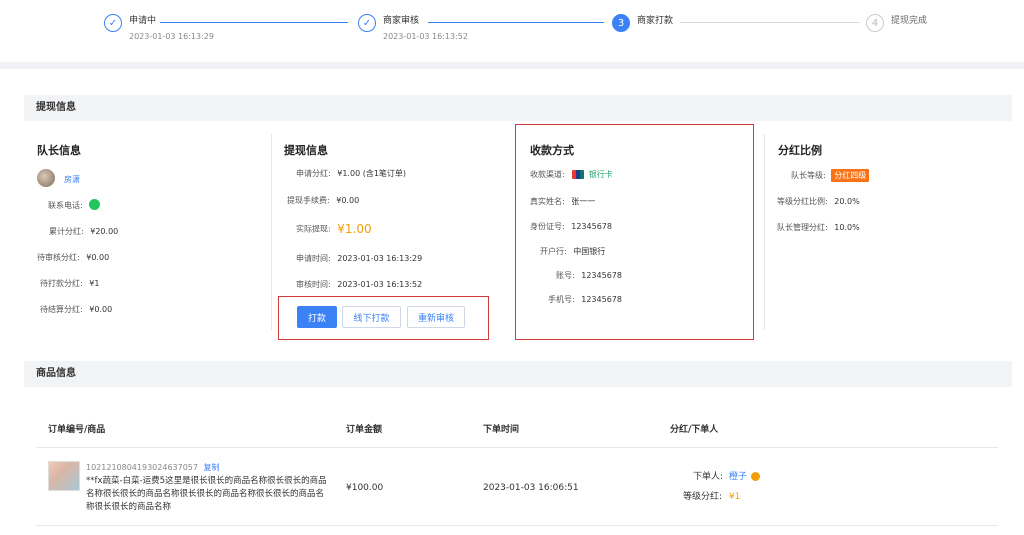 Image resolution: width=1024 pixels, height=535 pixels. Describe the element at coordinates (808, 175) in the screenshot. I see `level-label: 队长等级:` at that location.